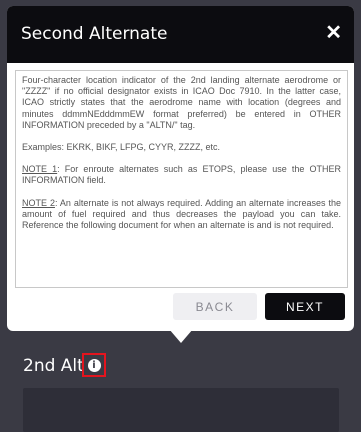  What do you see at coordinates (181, 336) in the screenshot?
I see `modal-pointer` at bounding box center [181, 336].